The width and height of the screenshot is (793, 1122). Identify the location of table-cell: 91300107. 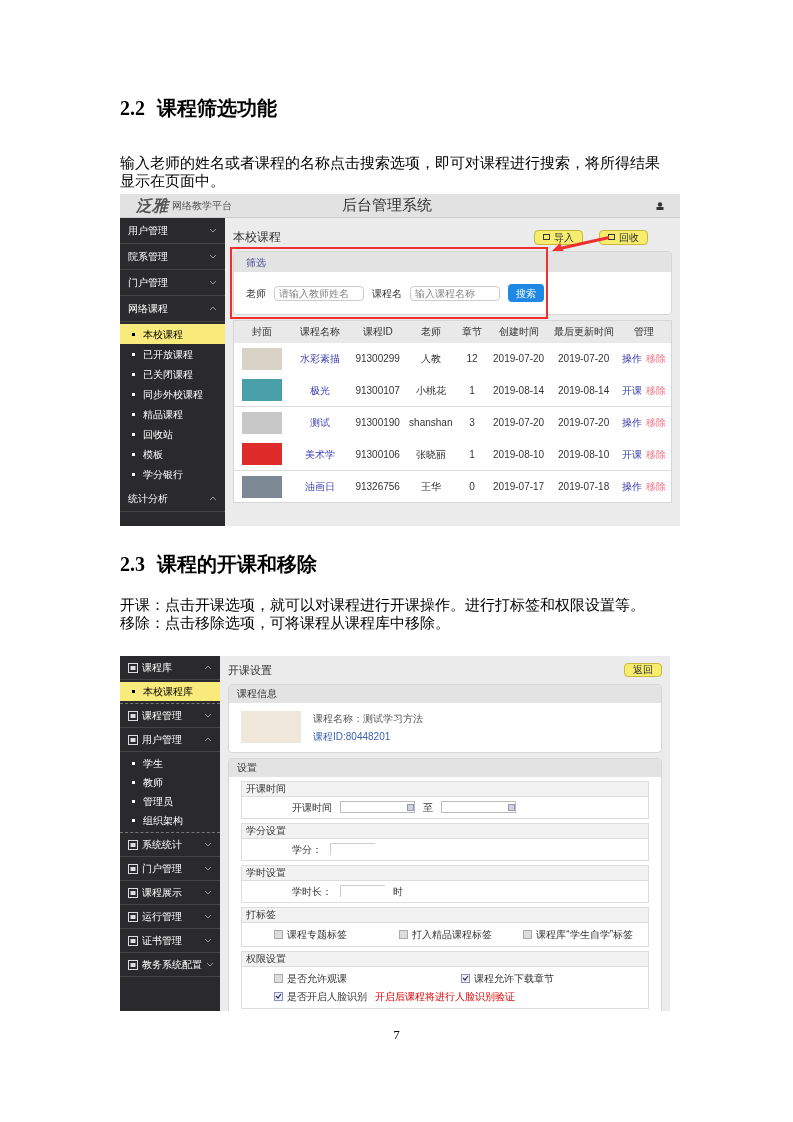
(377, 390).